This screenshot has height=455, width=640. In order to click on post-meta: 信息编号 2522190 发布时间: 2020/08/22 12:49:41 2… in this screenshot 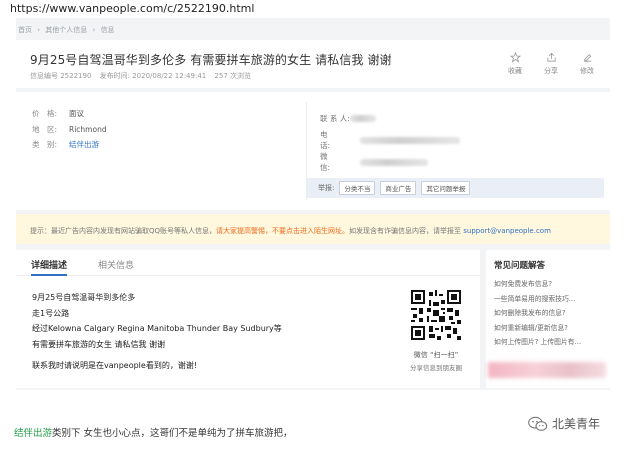, I will do `click(143, 76)`.